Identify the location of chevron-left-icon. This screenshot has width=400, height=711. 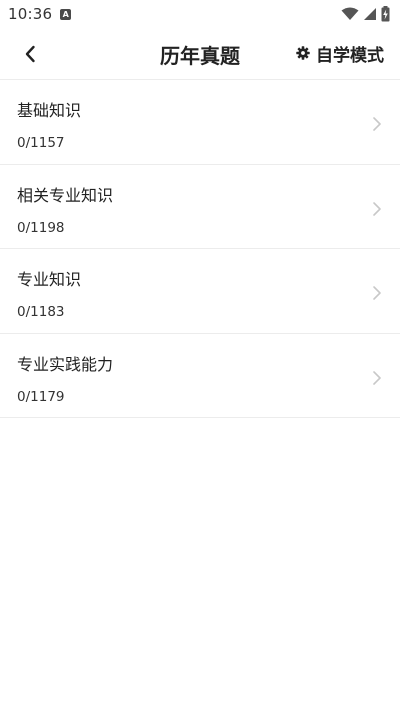
(30, 54).